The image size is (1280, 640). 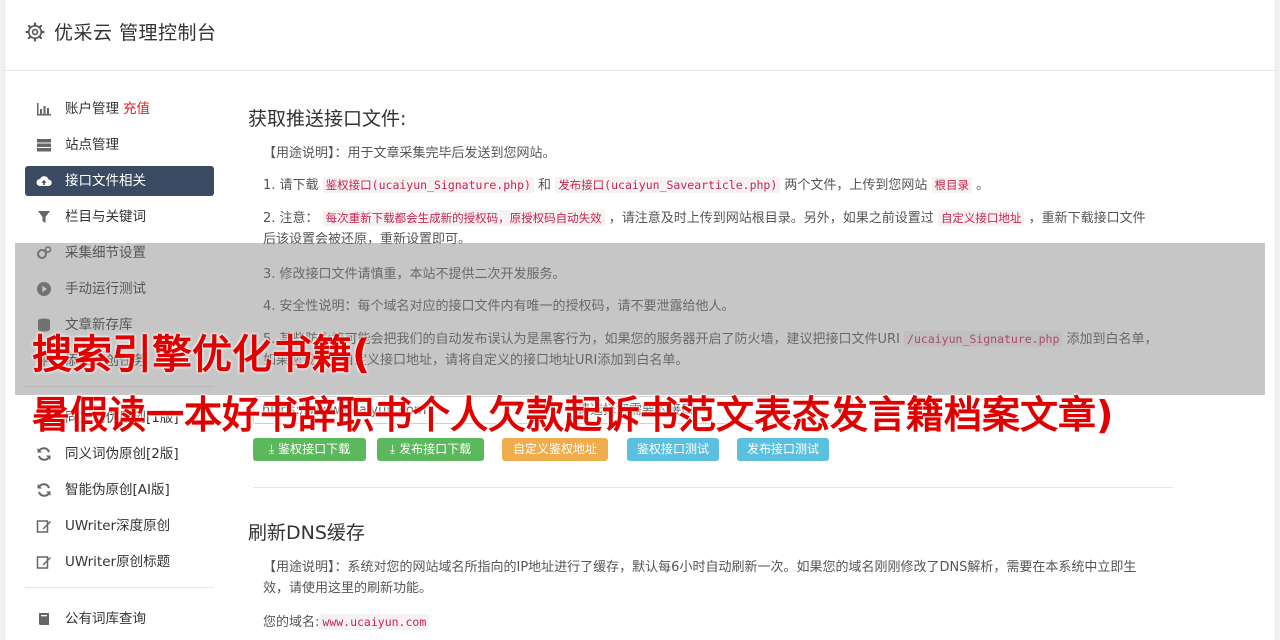 I want to click on signature-file-name: 鉴权接口(ucaiyun_Signature.php), so click(x=428, y=185).